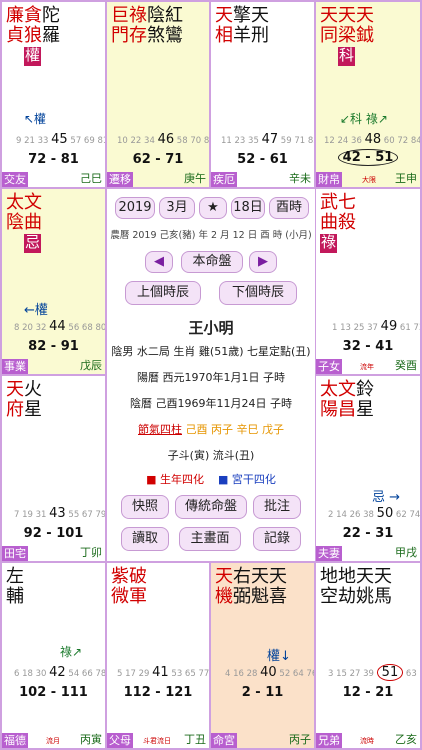  I want to click on ganzhi-label: 丁卯, so click(91, 552).